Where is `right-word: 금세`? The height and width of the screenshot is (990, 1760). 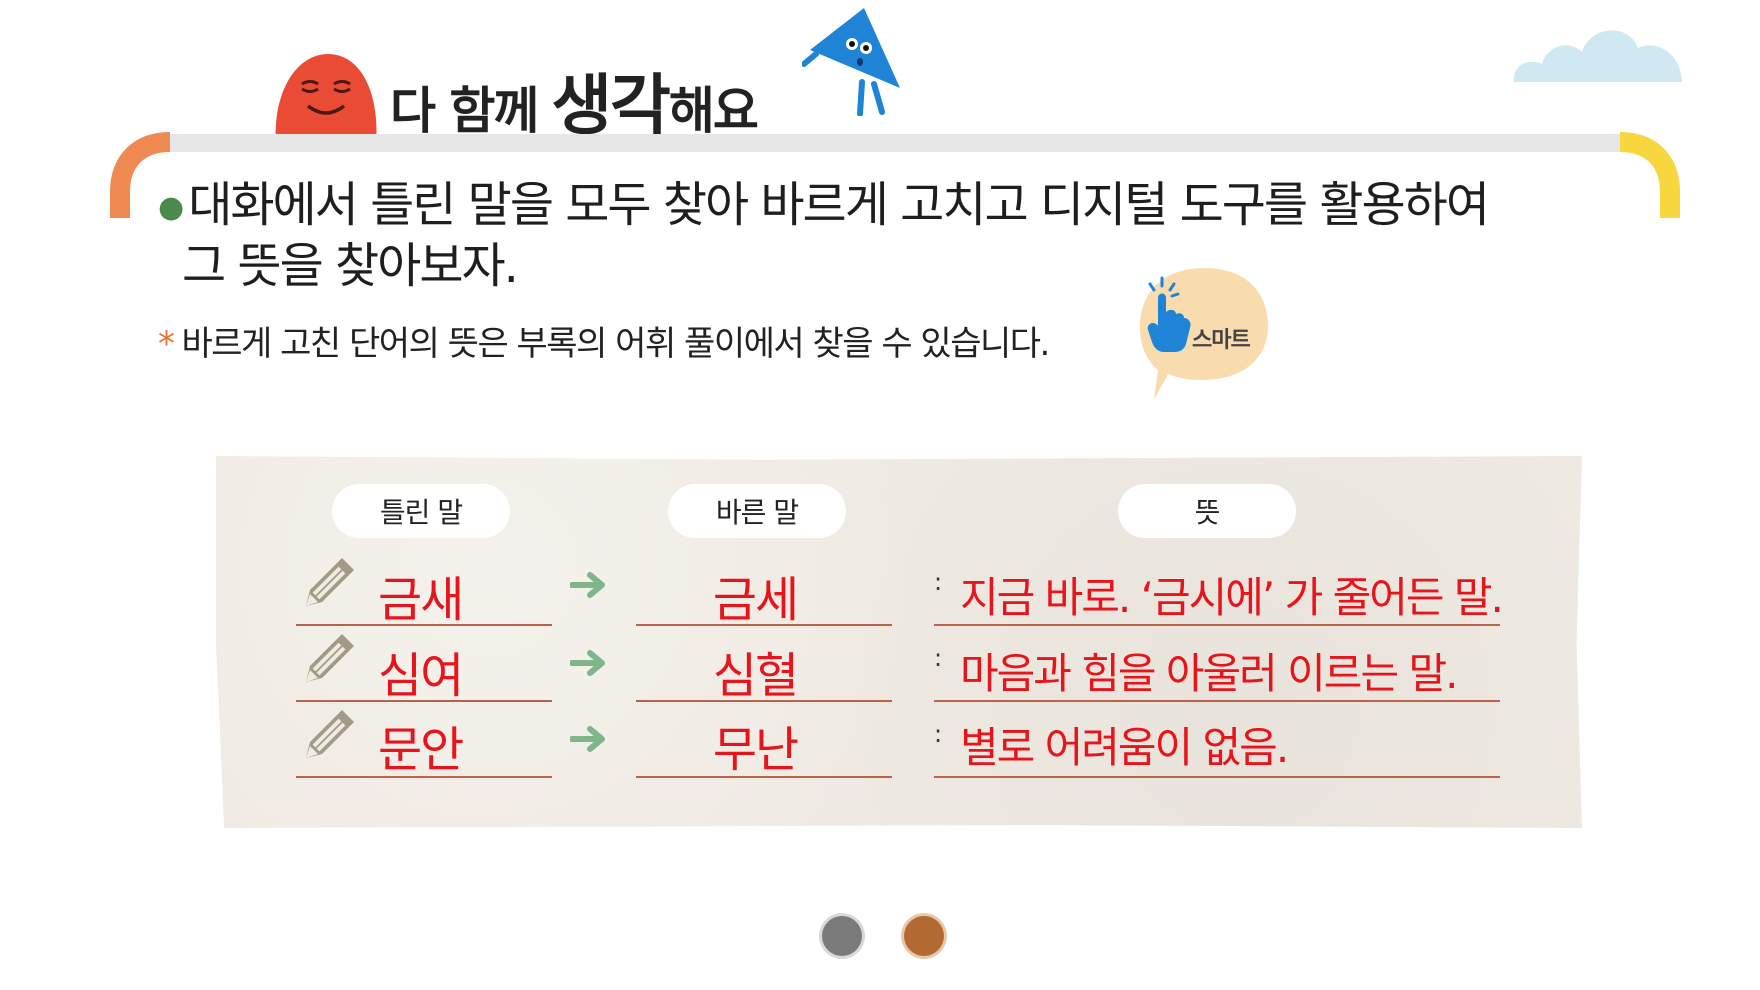
right-word: 금세 is located at coordinates (755, 600).